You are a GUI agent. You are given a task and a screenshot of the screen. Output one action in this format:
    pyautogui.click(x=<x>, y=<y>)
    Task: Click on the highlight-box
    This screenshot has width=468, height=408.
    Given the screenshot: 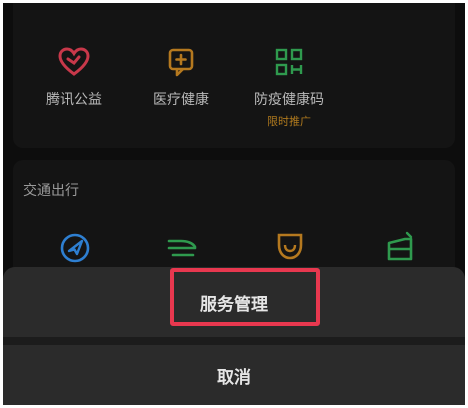 What is the action you would take?
    pyautogui.click(x=245, y=297)
    